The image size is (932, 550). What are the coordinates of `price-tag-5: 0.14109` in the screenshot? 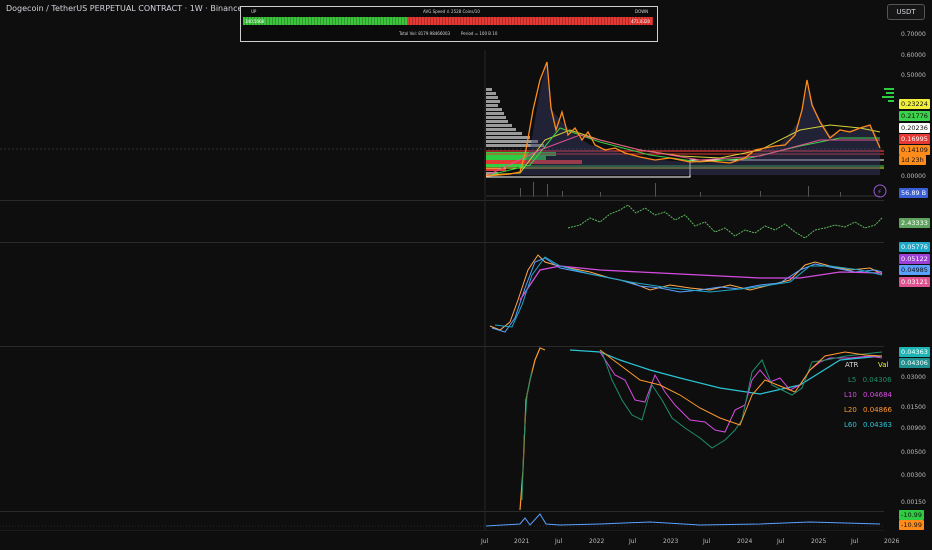 It's located at (914, 150).